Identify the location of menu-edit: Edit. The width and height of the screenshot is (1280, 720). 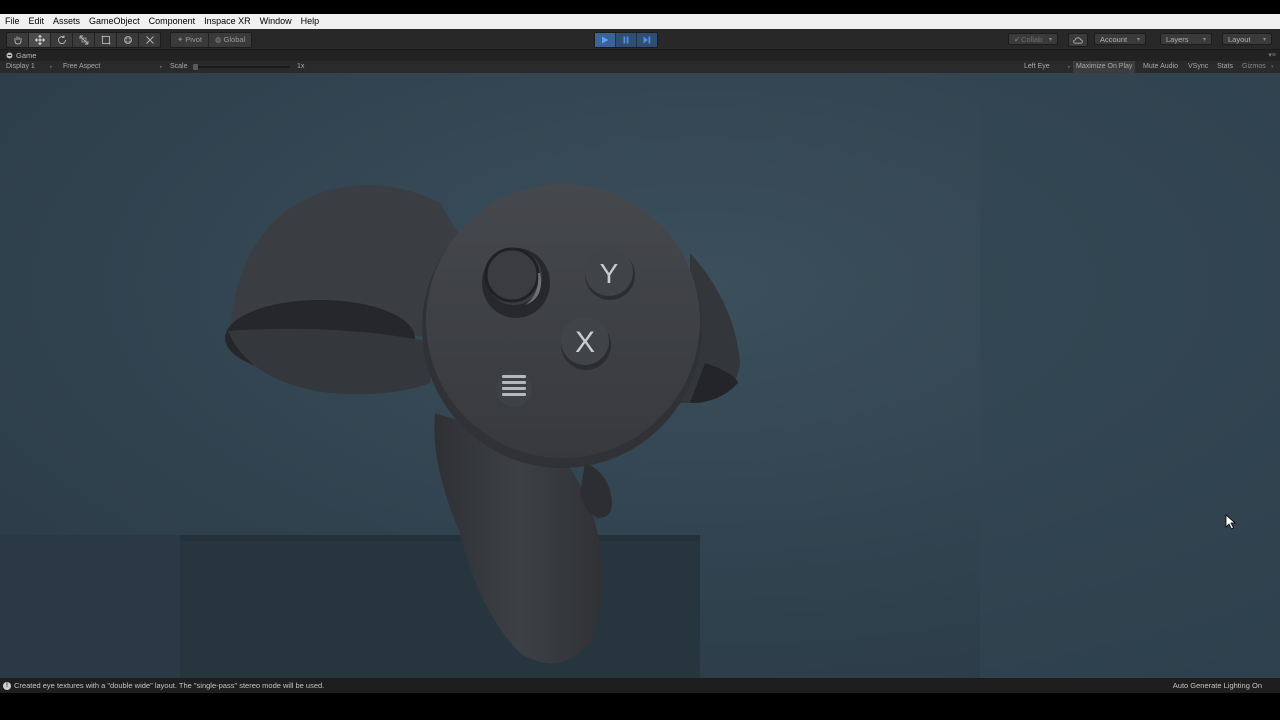
(36, 21).